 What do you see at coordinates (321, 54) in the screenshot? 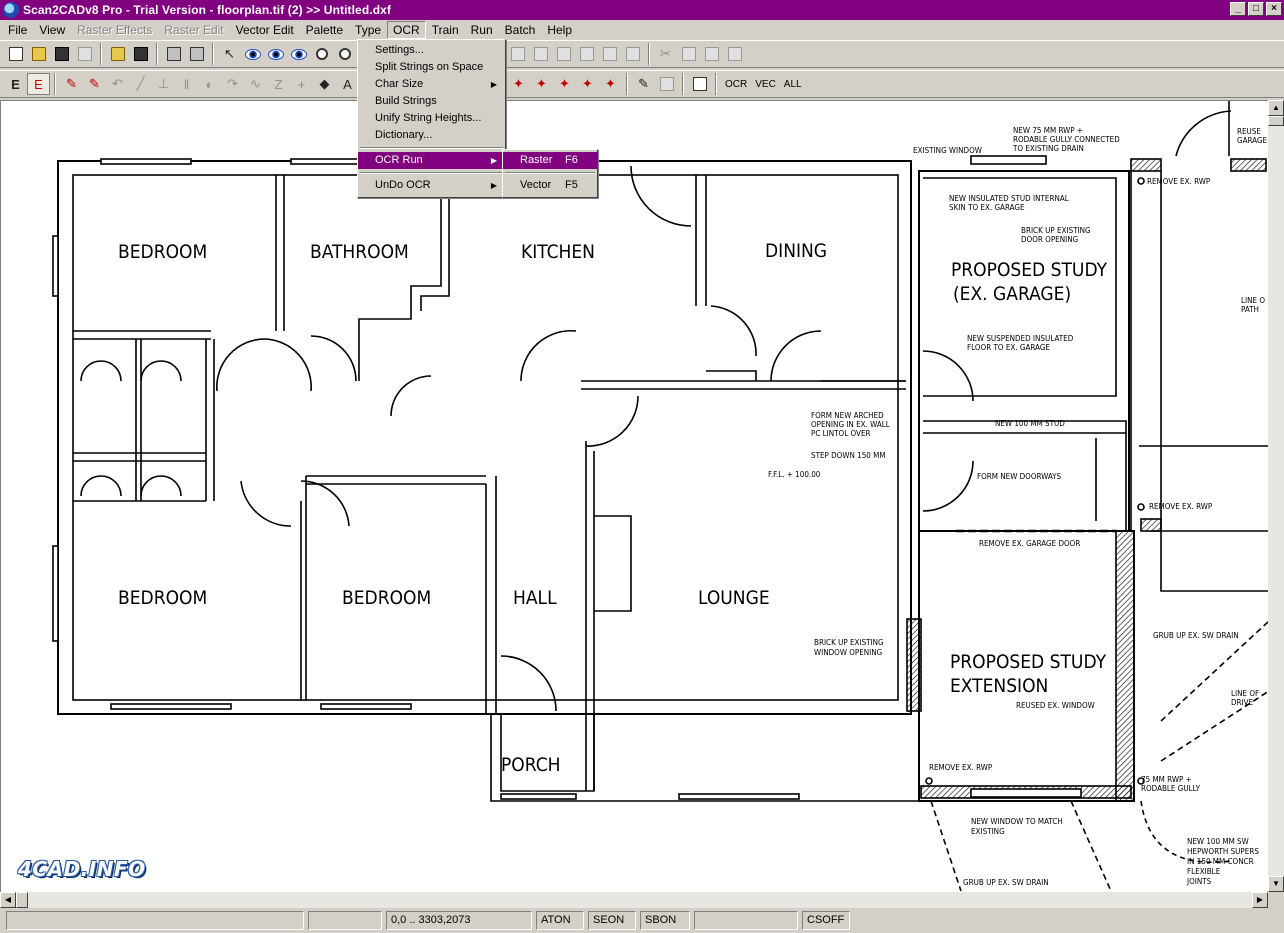
I see `zoom-in-icon` at bounding box center [321, 54].